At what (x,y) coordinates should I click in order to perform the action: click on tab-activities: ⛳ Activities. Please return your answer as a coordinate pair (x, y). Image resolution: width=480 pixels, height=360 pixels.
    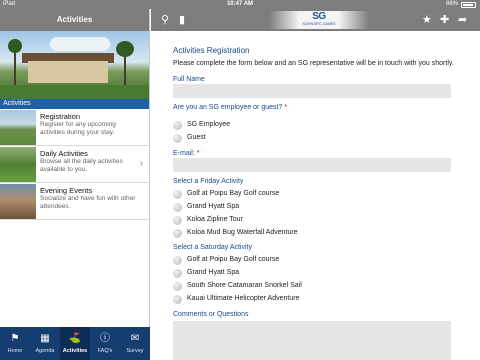
    Looking at the image, I should click on (75, 343).